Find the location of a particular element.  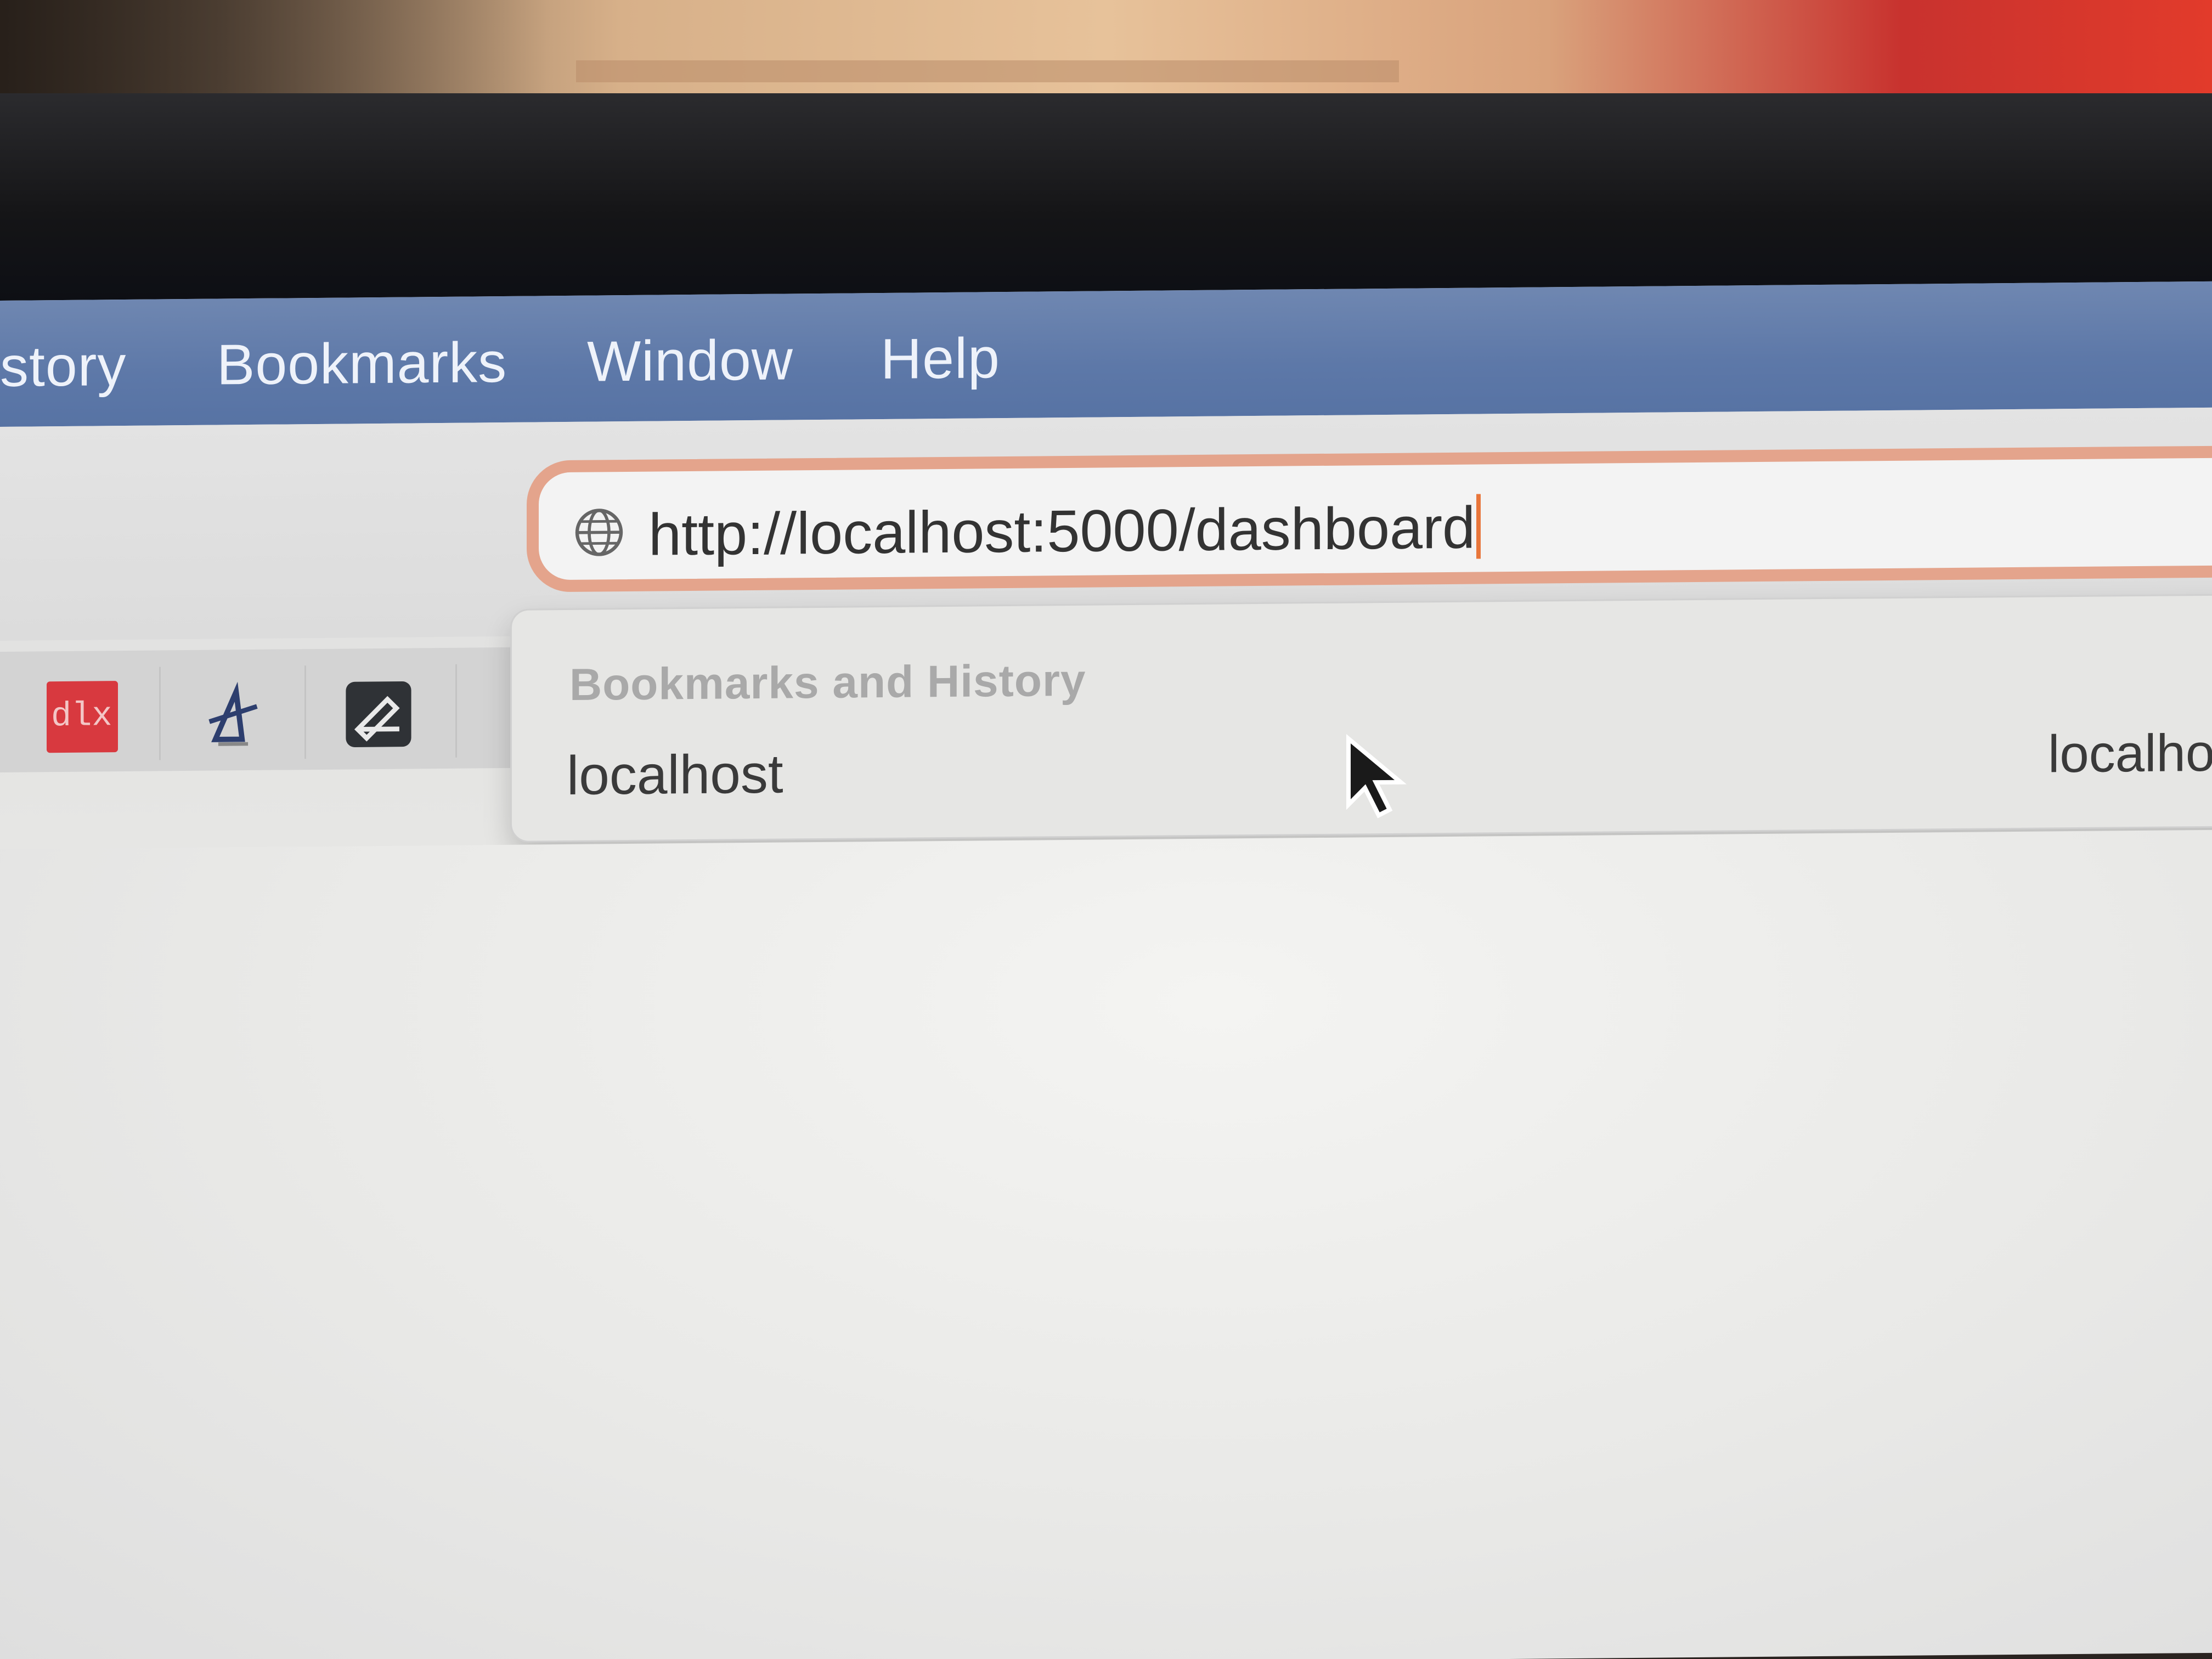

suggestions-section-heading: Bookmarks and History is located at coordinates (828, 682).